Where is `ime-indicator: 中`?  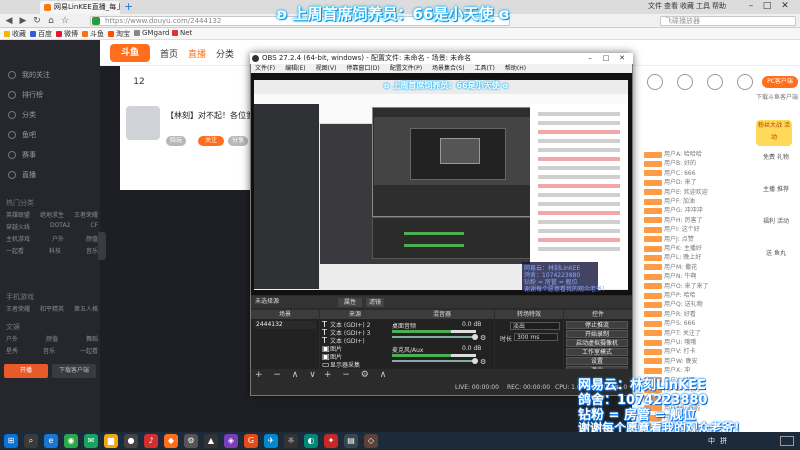
ime-indicator: 中 is located at coordinates (711, 441).